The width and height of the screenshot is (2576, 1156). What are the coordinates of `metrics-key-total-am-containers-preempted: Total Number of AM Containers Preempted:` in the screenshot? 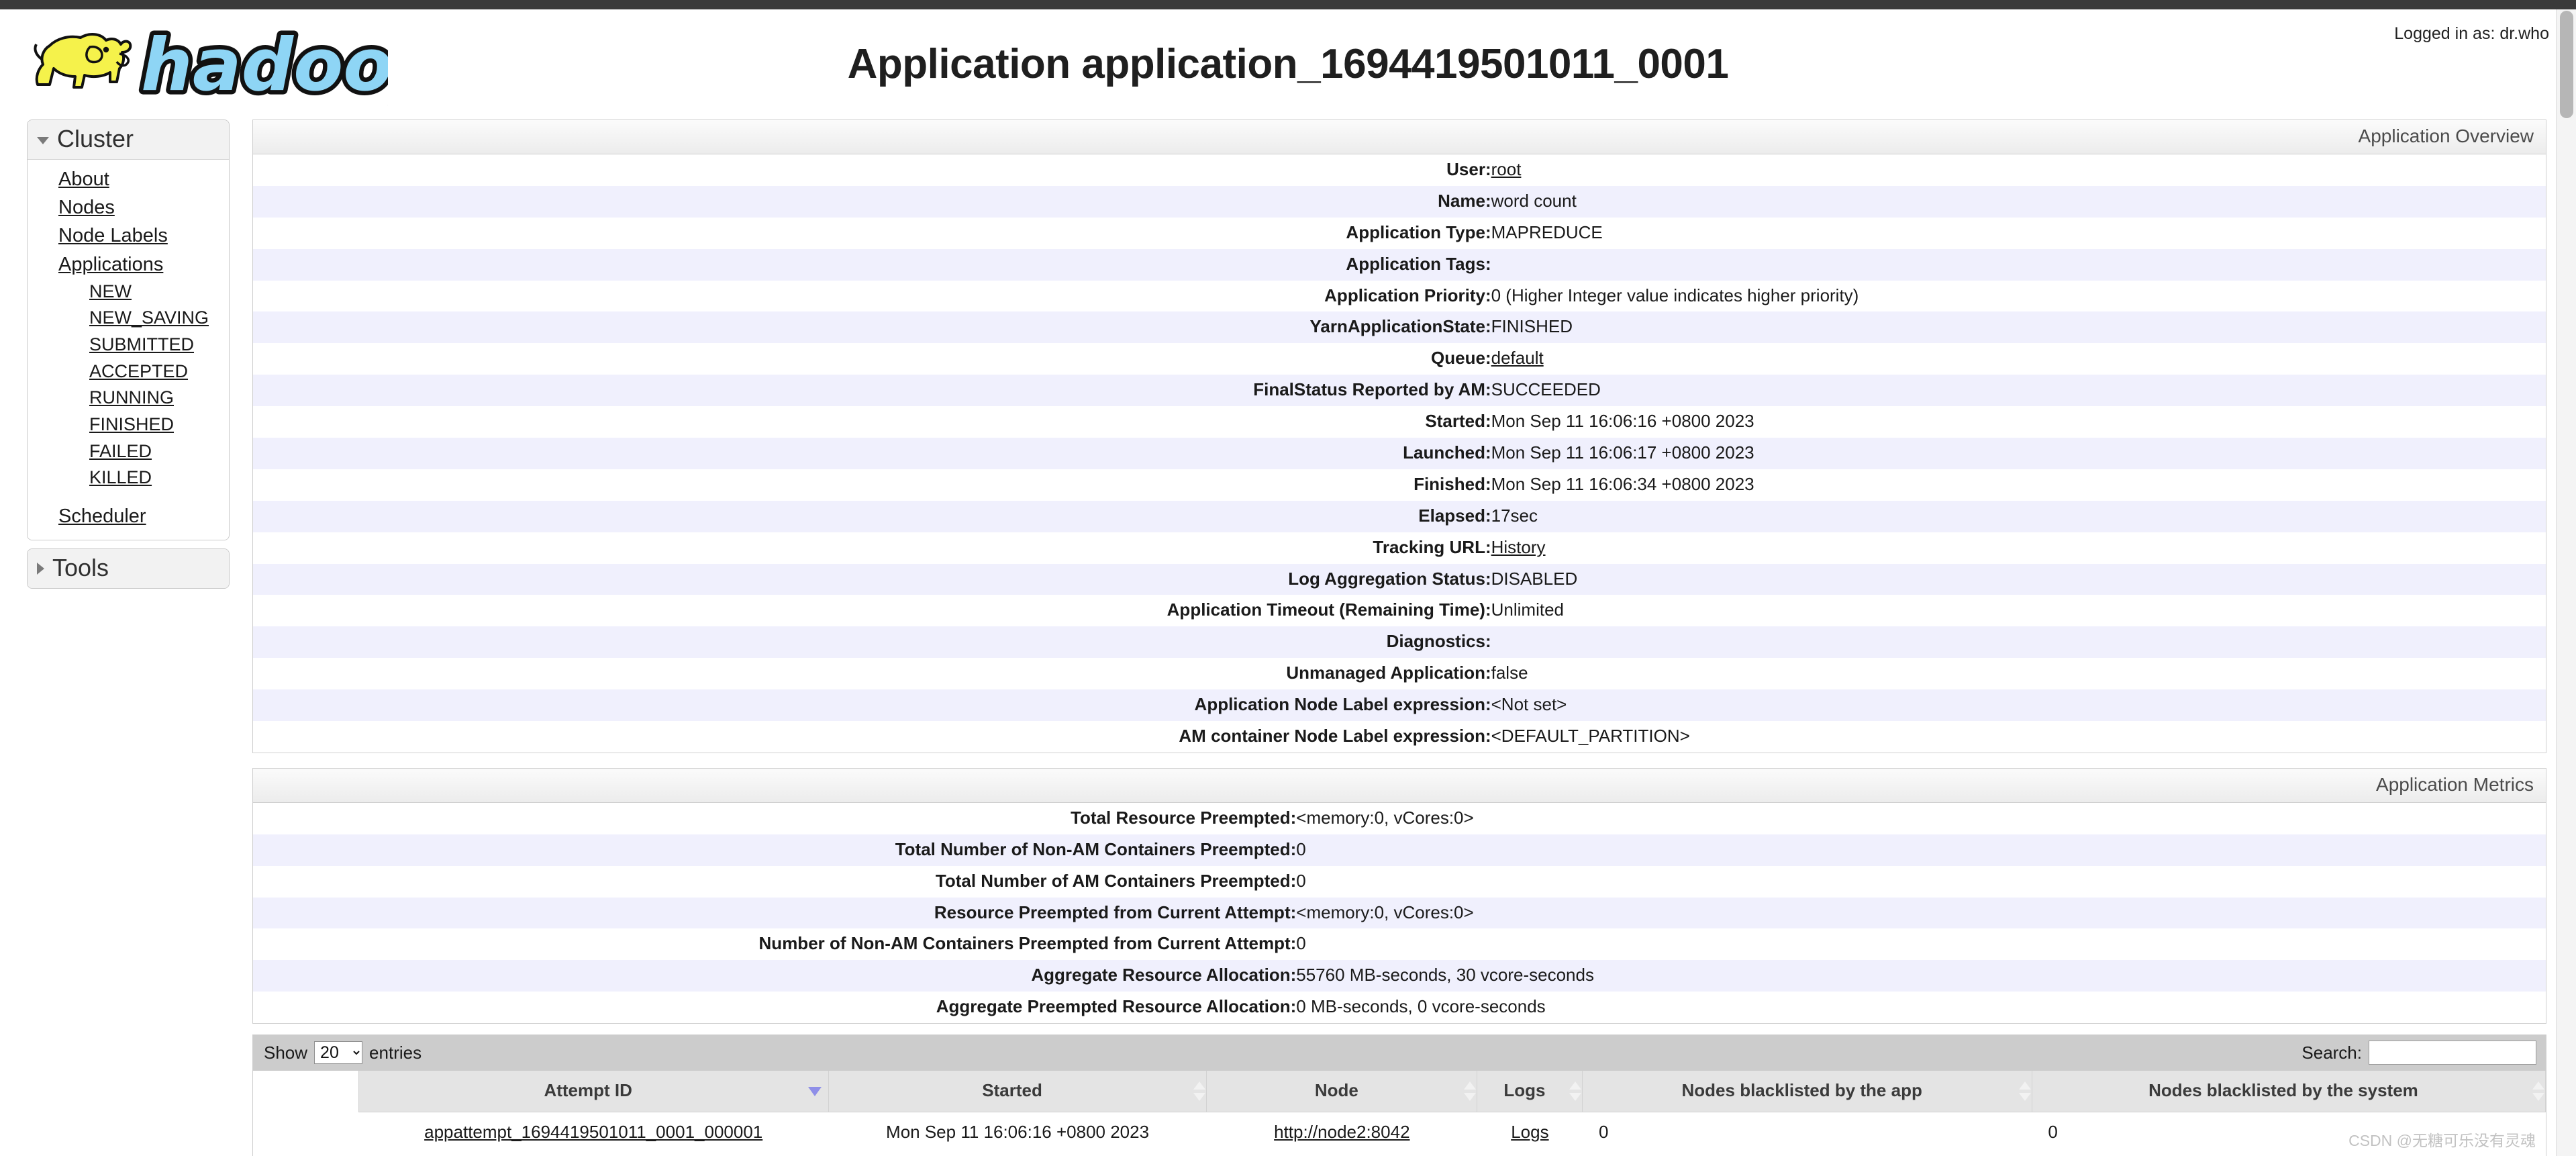 It's located at (1116, 881).